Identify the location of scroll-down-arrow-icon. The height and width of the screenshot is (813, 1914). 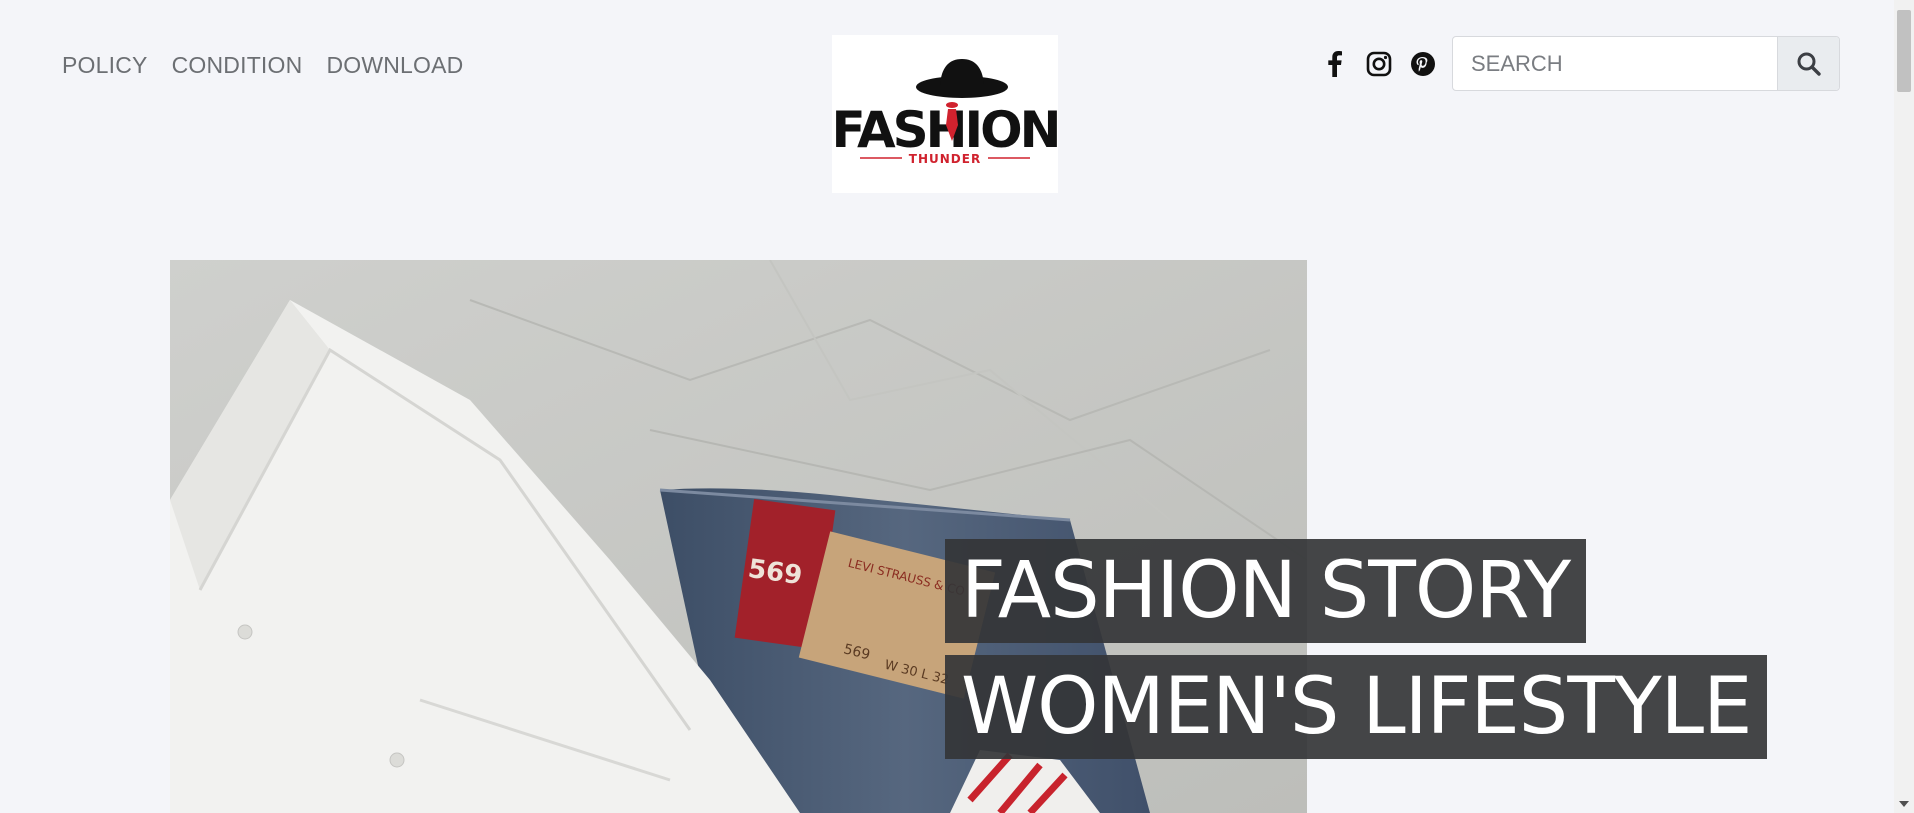
(1904, 804).